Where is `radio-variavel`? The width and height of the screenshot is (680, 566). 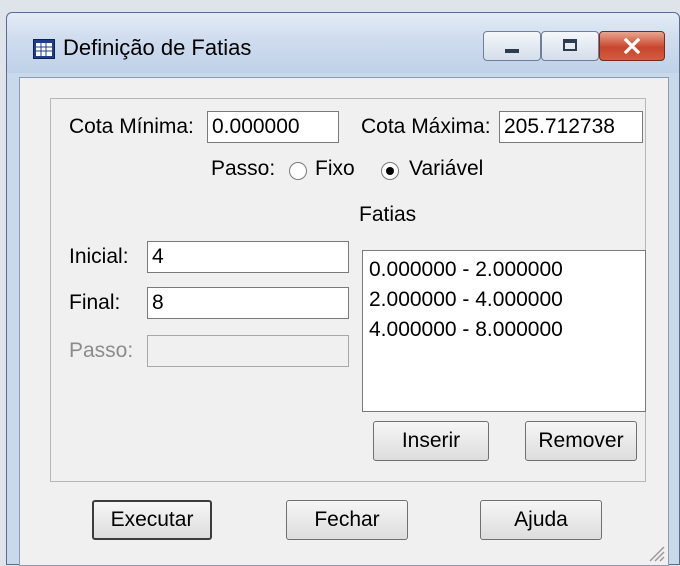 radio-variavel is located at coordinates (390, 171).